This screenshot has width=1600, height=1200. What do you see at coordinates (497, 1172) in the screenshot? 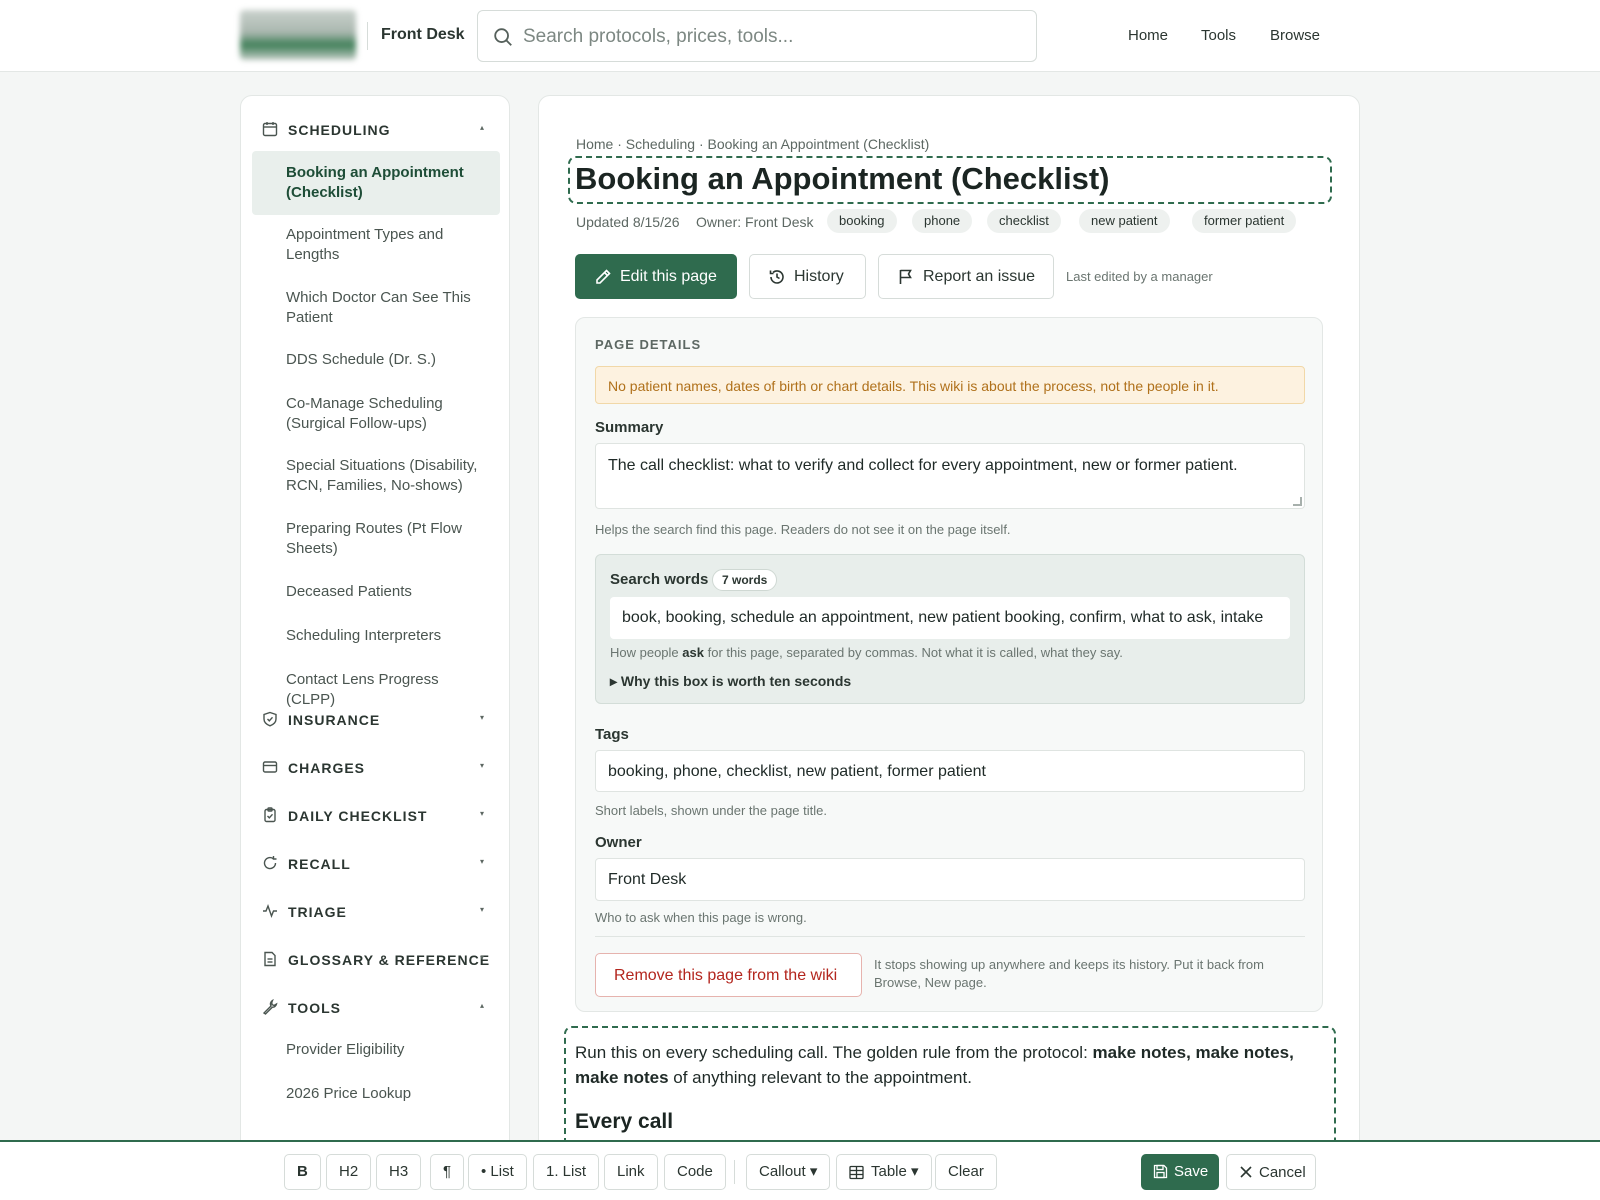
I see `bullet-list-button: • List` at bounding box center [497, 1172].